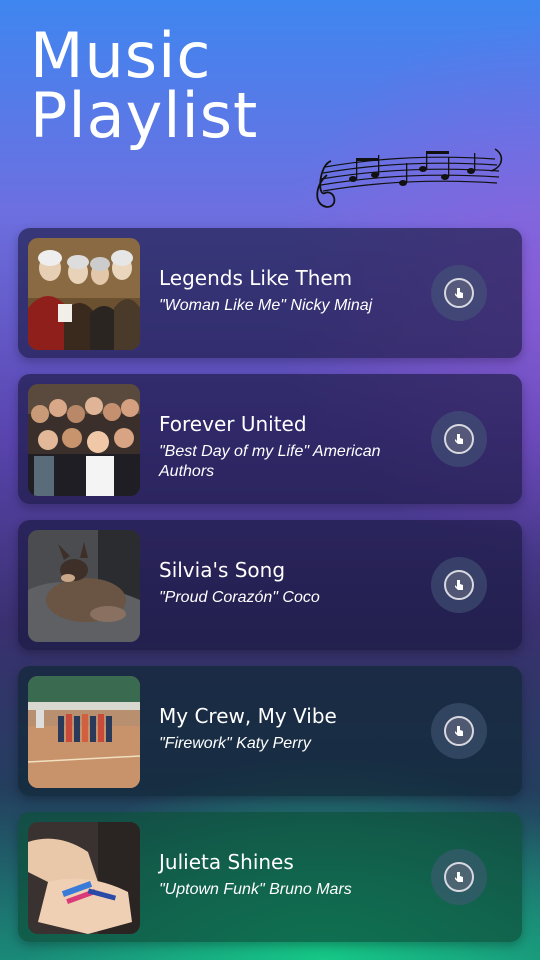 The image size is (540, 960). What do you see at coordinates (409, 178) in the screenshot?
I see `music-notes-icon` at bounding box center [409, 178].